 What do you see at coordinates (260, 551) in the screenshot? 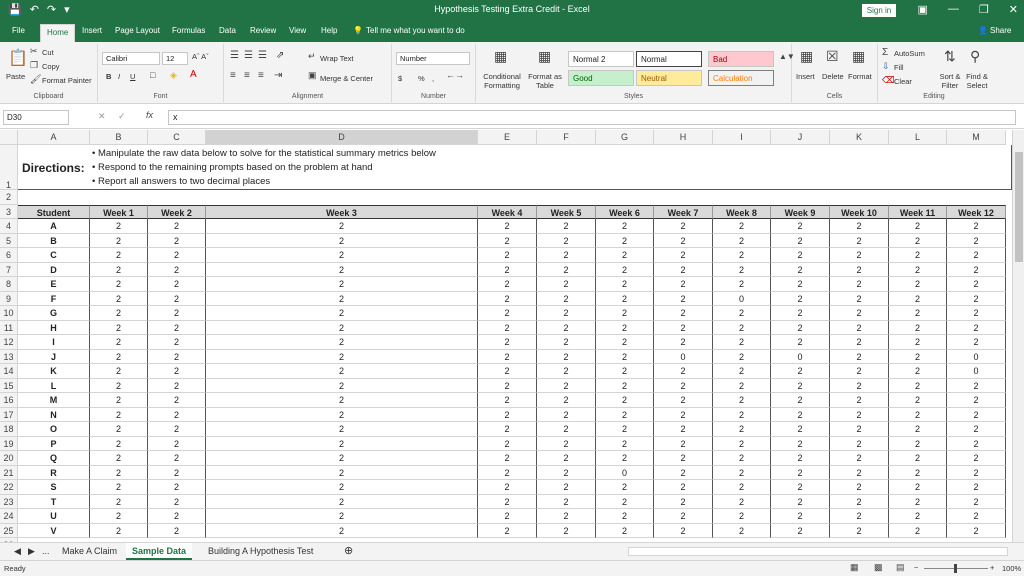
I see `sheet-tab-building-hypothesis: Building A Hypothesis Test` at bounding box center [260, 551].